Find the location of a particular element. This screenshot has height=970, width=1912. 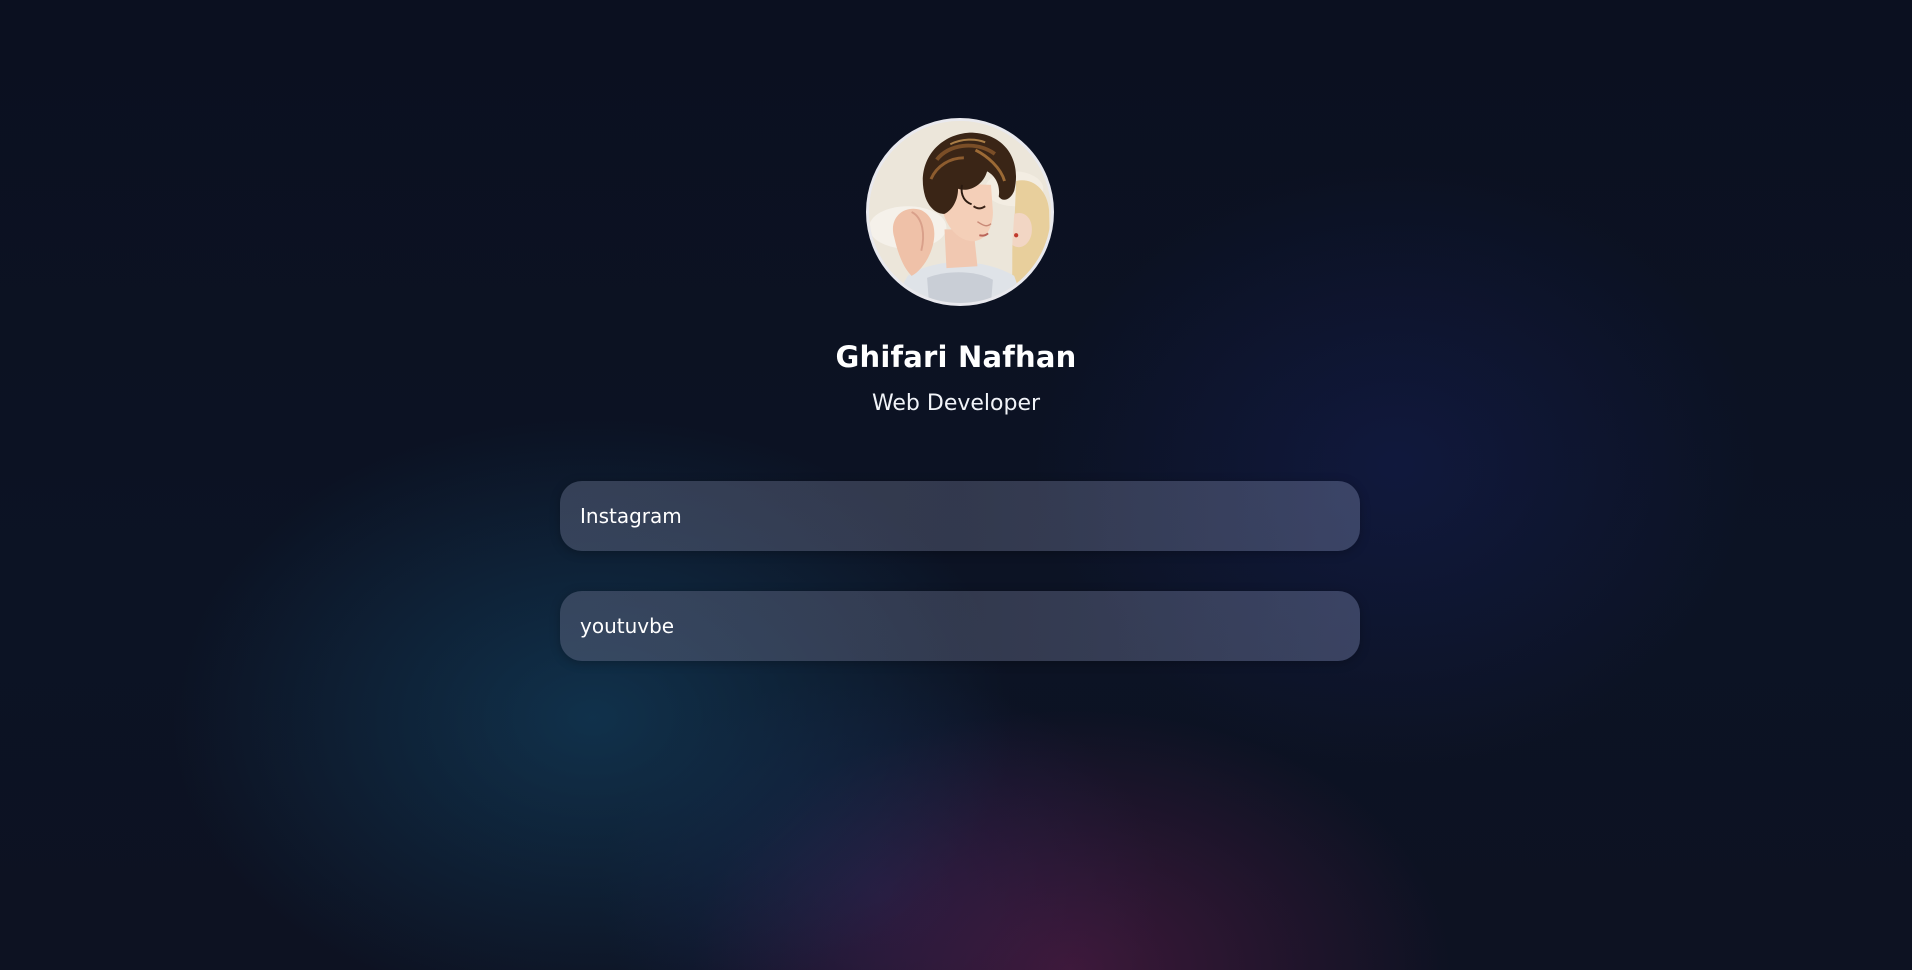

profile-avatar is located at coordinates (960, 212).